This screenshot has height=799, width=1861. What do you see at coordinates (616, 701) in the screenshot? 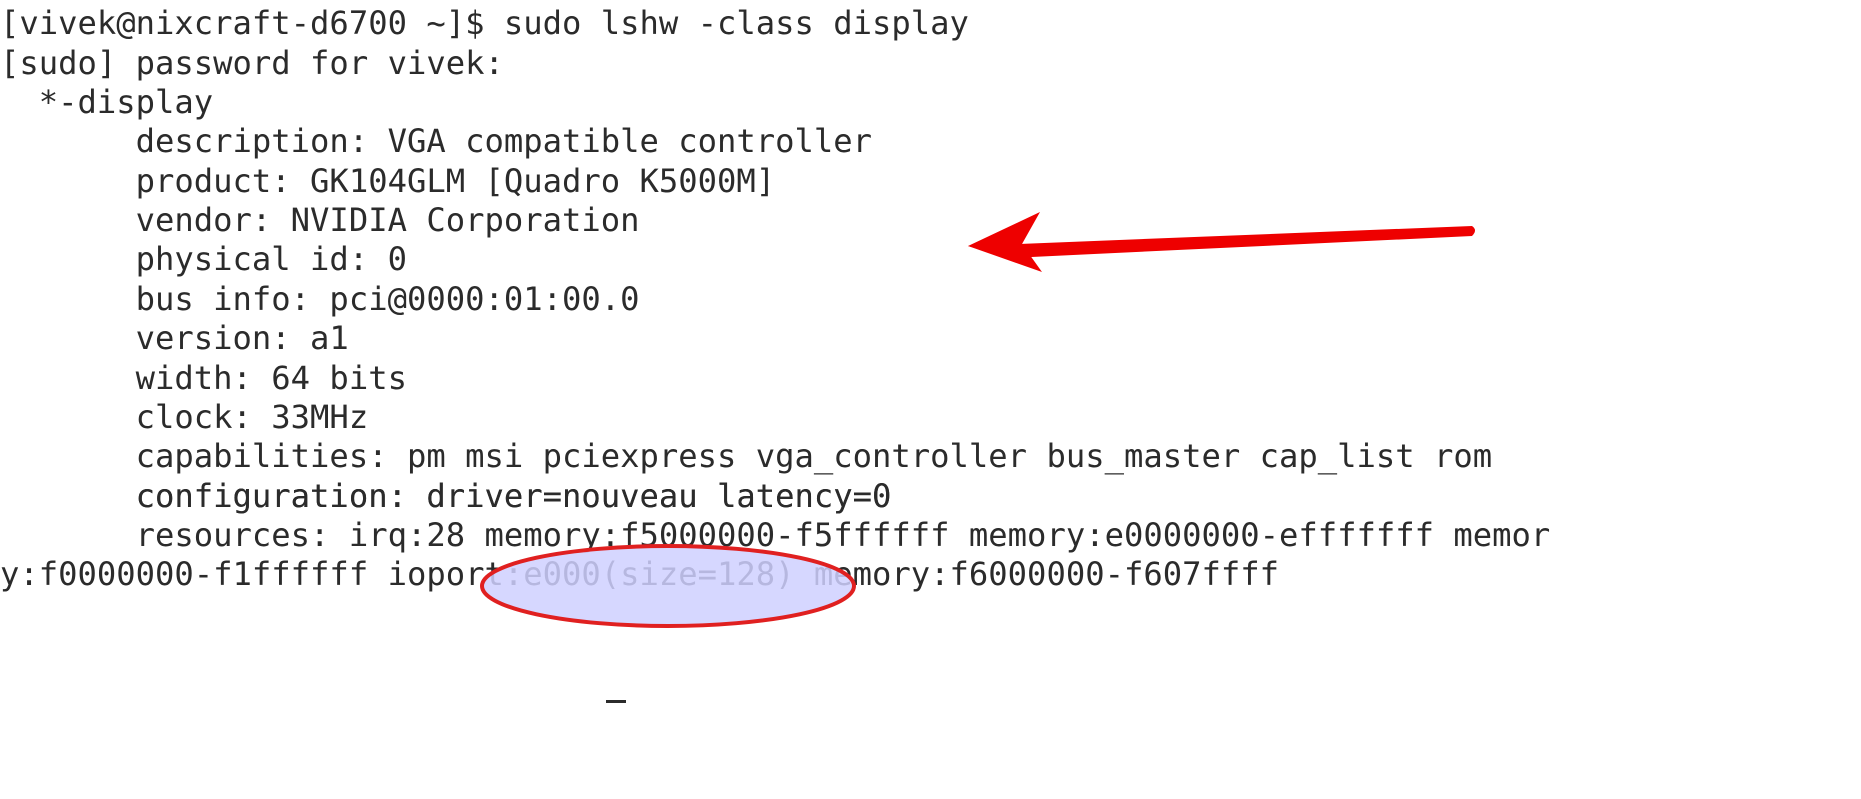
I see `text-cursor` at bounding box center [616, 701].